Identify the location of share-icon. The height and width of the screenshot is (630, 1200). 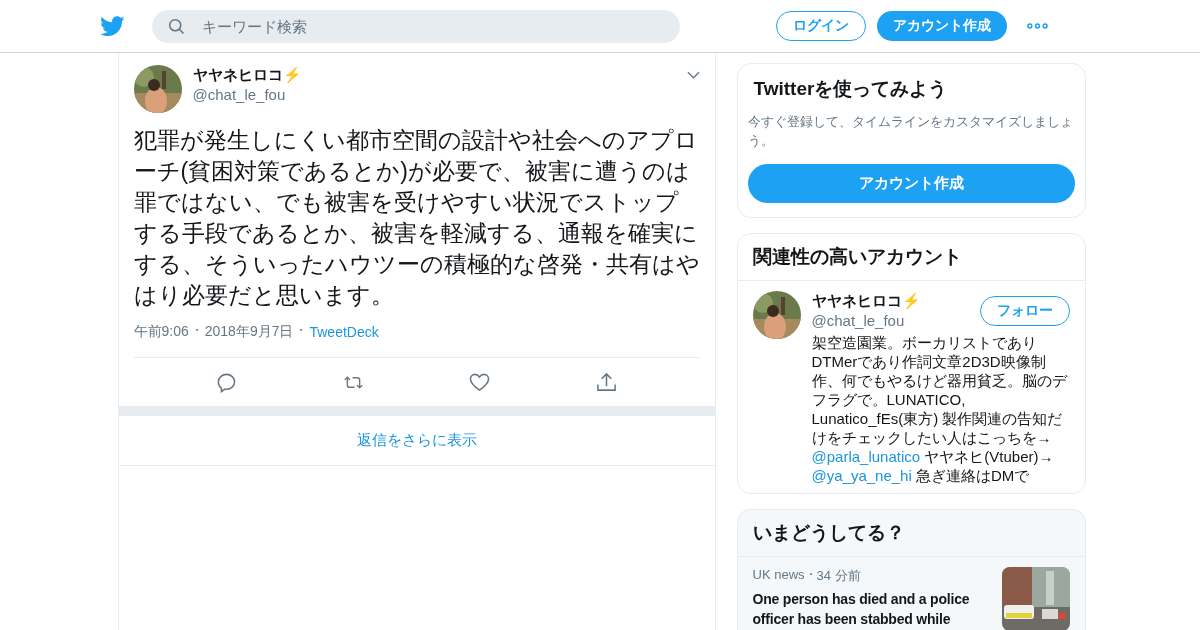
(606, 382).